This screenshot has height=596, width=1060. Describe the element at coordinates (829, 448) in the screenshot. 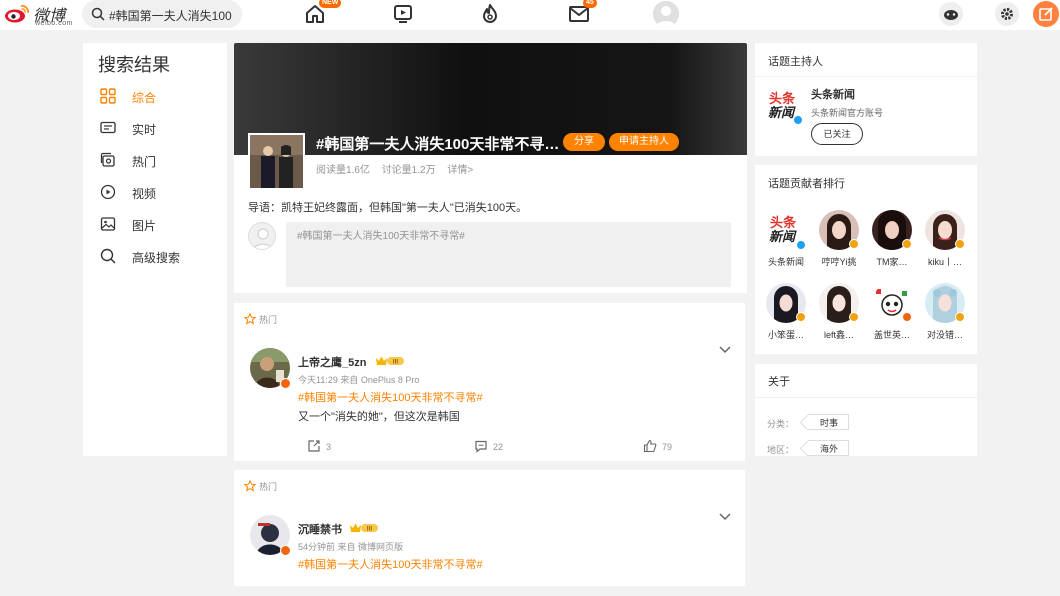

I see `region-tag: 海外` at that location.